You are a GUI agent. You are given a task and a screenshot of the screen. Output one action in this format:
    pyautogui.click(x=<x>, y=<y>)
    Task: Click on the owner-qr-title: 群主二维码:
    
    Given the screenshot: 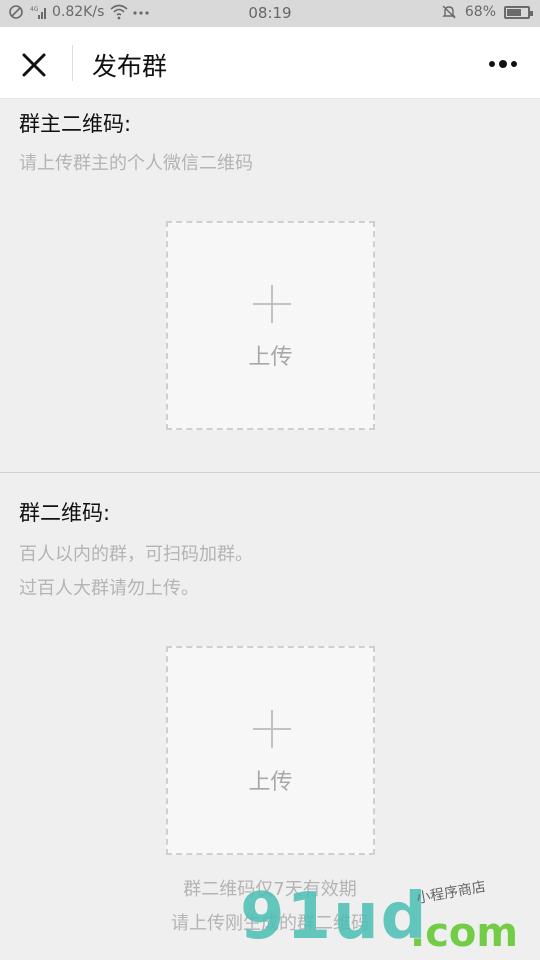 What is the action you would take?
    pyautogui.click(x=75, y=124)
    